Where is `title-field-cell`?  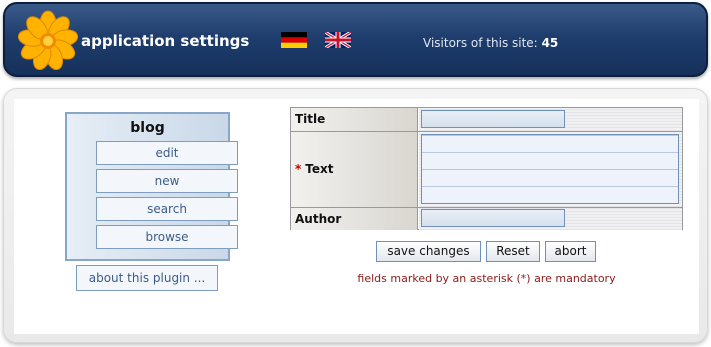
title-field-cell is located at coordinates (550, 119).